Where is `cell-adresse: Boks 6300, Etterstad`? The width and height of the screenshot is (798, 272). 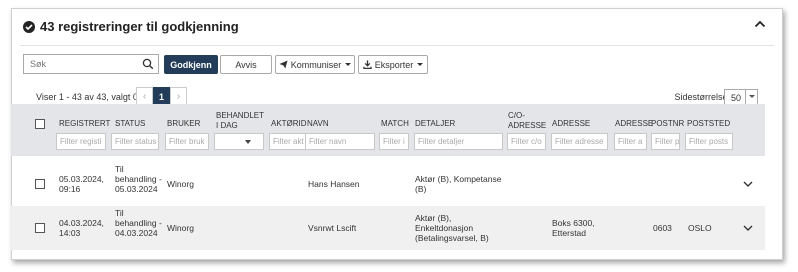 cell-adresse: Boks 6300, Etterstad is located at coordinates (573, 228).